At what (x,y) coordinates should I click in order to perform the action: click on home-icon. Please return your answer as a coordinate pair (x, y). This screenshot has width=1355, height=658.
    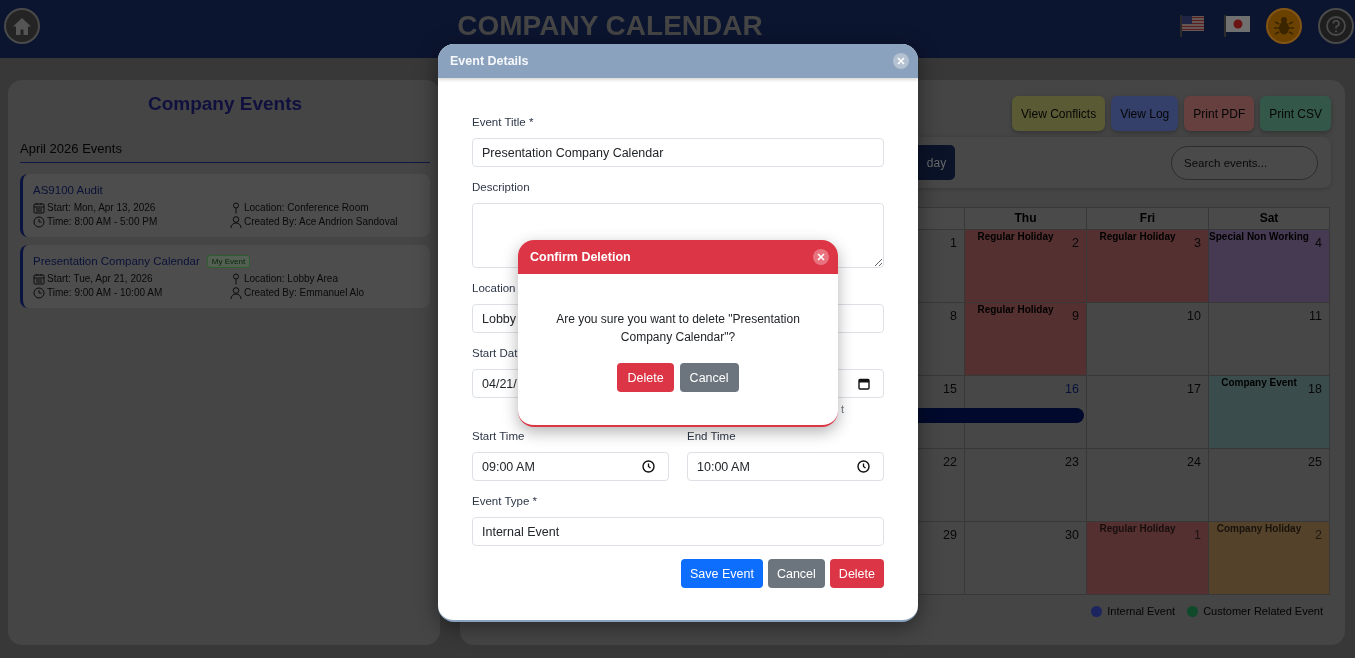
    Looking at the image, I should click on (22, 26).